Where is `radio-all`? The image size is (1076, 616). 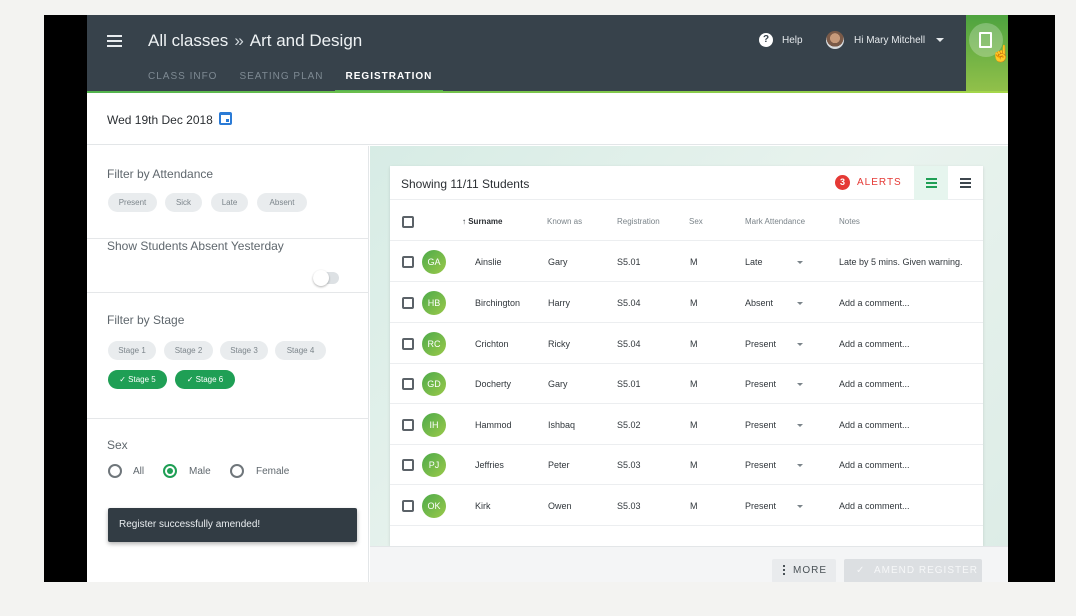 radio-all is located at coordinates (115, 471).